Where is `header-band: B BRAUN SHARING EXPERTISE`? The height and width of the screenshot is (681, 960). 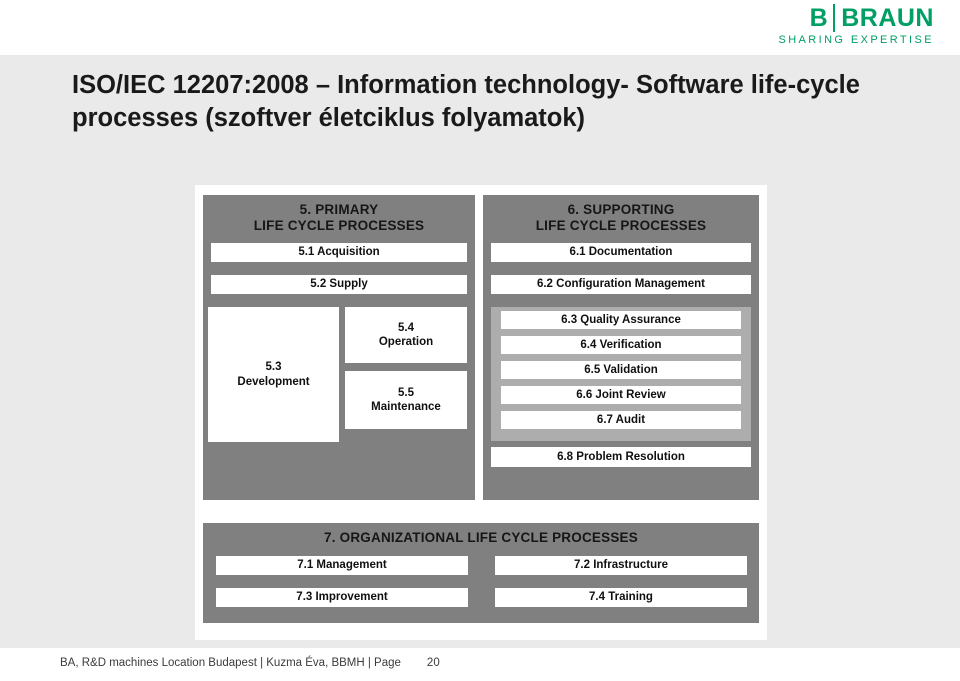
header-band: B BRAUN SHARING EXPERTISE is located at coordinates (480, 27).